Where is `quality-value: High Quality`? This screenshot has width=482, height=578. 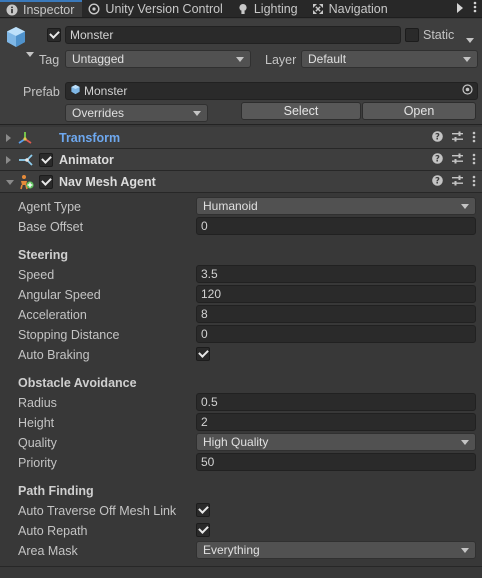
quality-value: High Quality is located at coordinates (236, 442).